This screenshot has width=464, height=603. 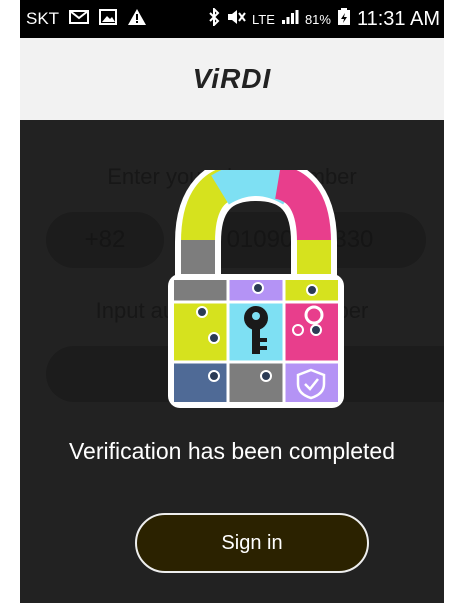 I want to click on carrier-label: SKT, so click(x=43, y=18).